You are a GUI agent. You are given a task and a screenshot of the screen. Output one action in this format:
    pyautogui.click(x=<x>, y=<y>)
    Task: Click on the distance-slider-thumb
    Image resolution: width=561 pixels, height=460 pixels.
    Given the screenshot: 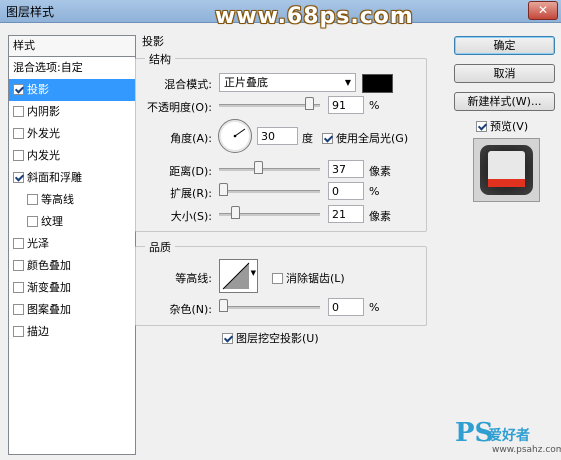 What is the action you would take?
    pyautogui.click(x=258, y=167)
    